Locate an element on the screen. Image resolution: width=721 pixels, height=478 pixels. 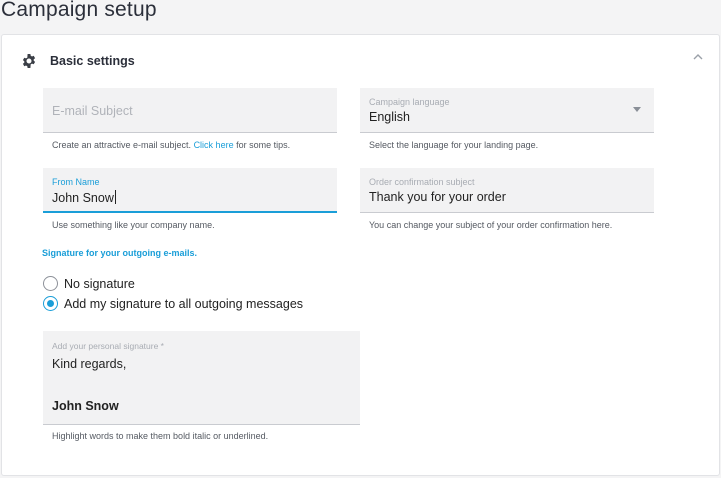
helper-text: for some tips. is located at coordinates (262, 145).